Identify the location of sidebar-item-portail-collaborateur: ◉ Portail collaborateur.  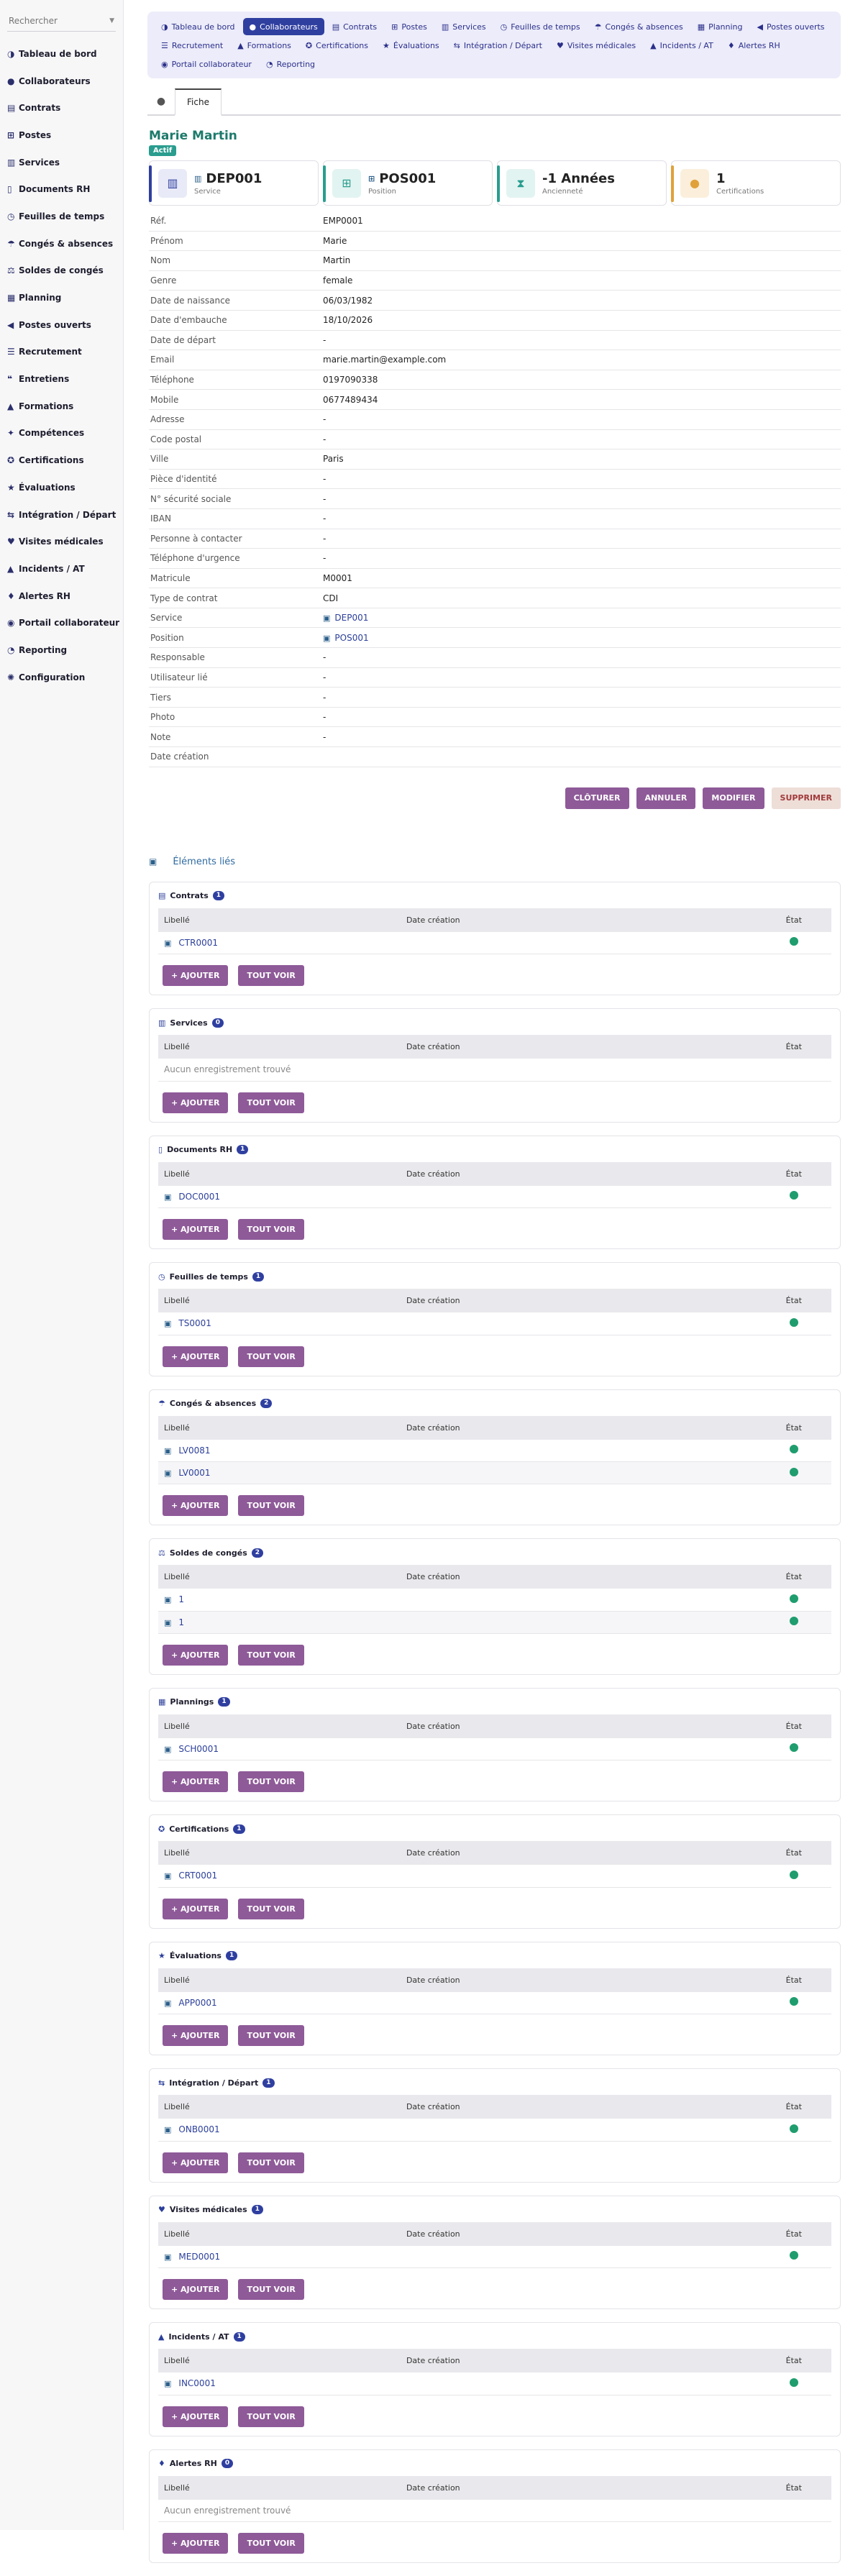
(61, 622).